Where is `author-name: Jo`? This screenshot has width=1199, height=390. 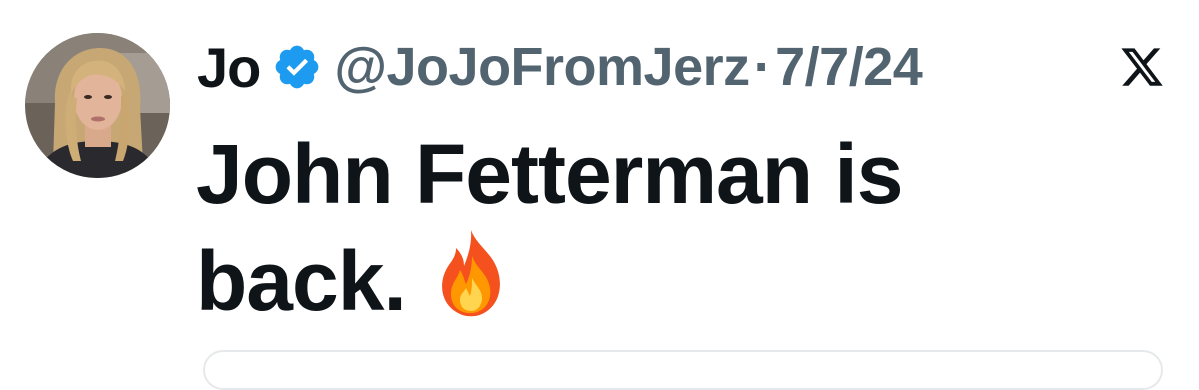 author-name: Jo is located at coordinates (229, 67).